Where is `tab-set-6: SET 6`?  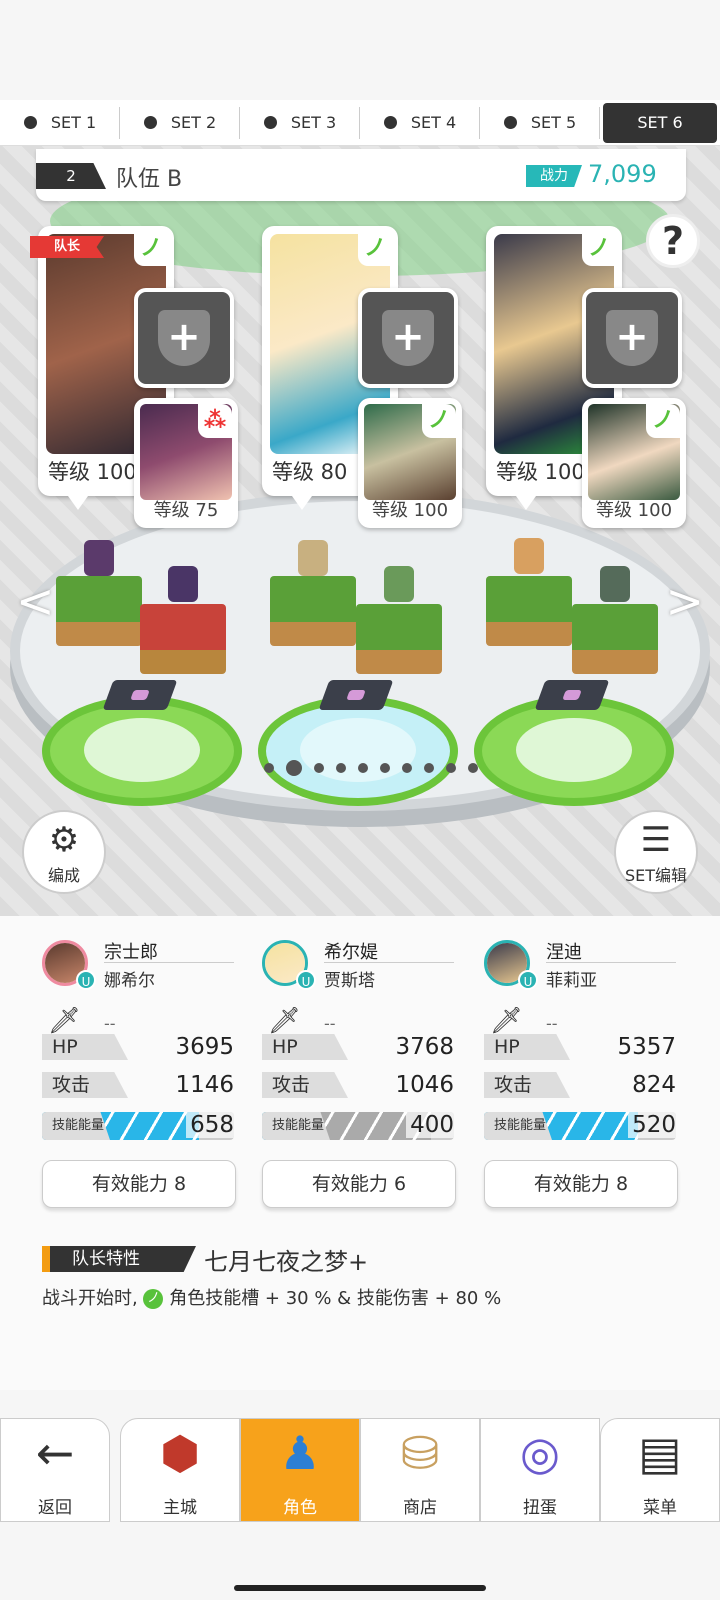 tab-set-6: SET 6 is located at coordinates (660, 122).